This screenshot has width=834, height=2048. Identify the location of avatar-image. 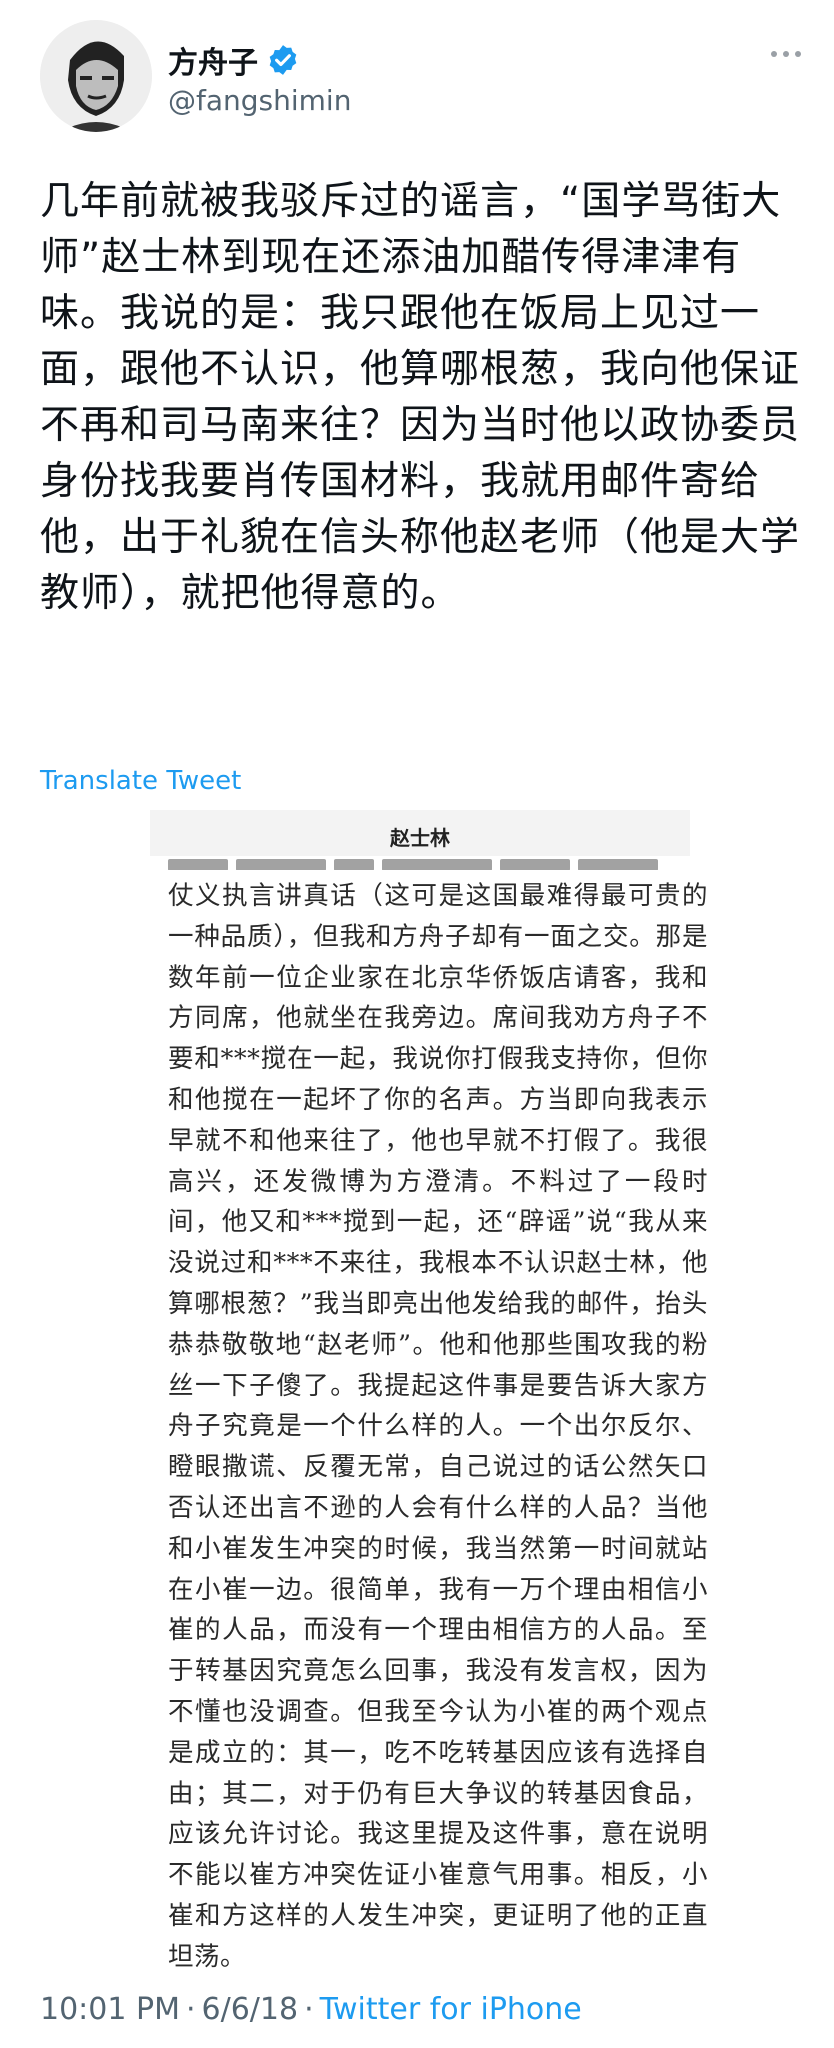
(96, 76).